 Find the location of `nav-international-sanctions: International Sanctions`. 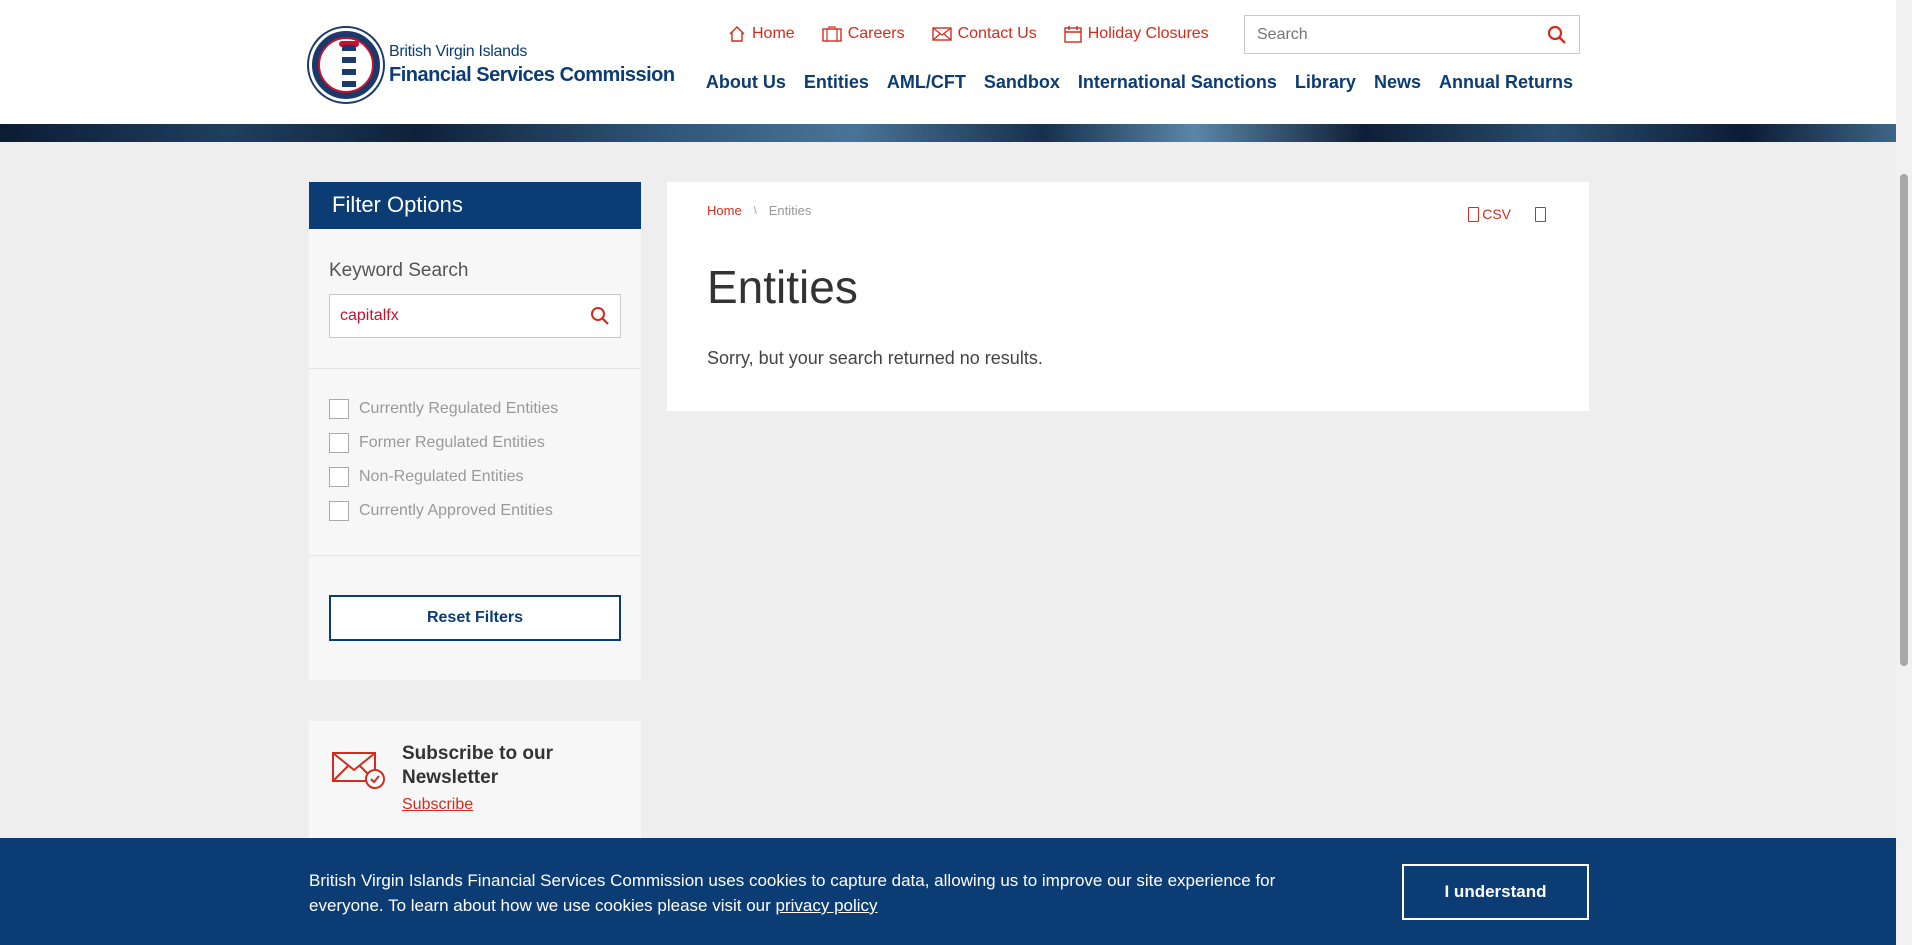

nav-international-sanctions: International Sanctions is located at coordinates (1177, 82).